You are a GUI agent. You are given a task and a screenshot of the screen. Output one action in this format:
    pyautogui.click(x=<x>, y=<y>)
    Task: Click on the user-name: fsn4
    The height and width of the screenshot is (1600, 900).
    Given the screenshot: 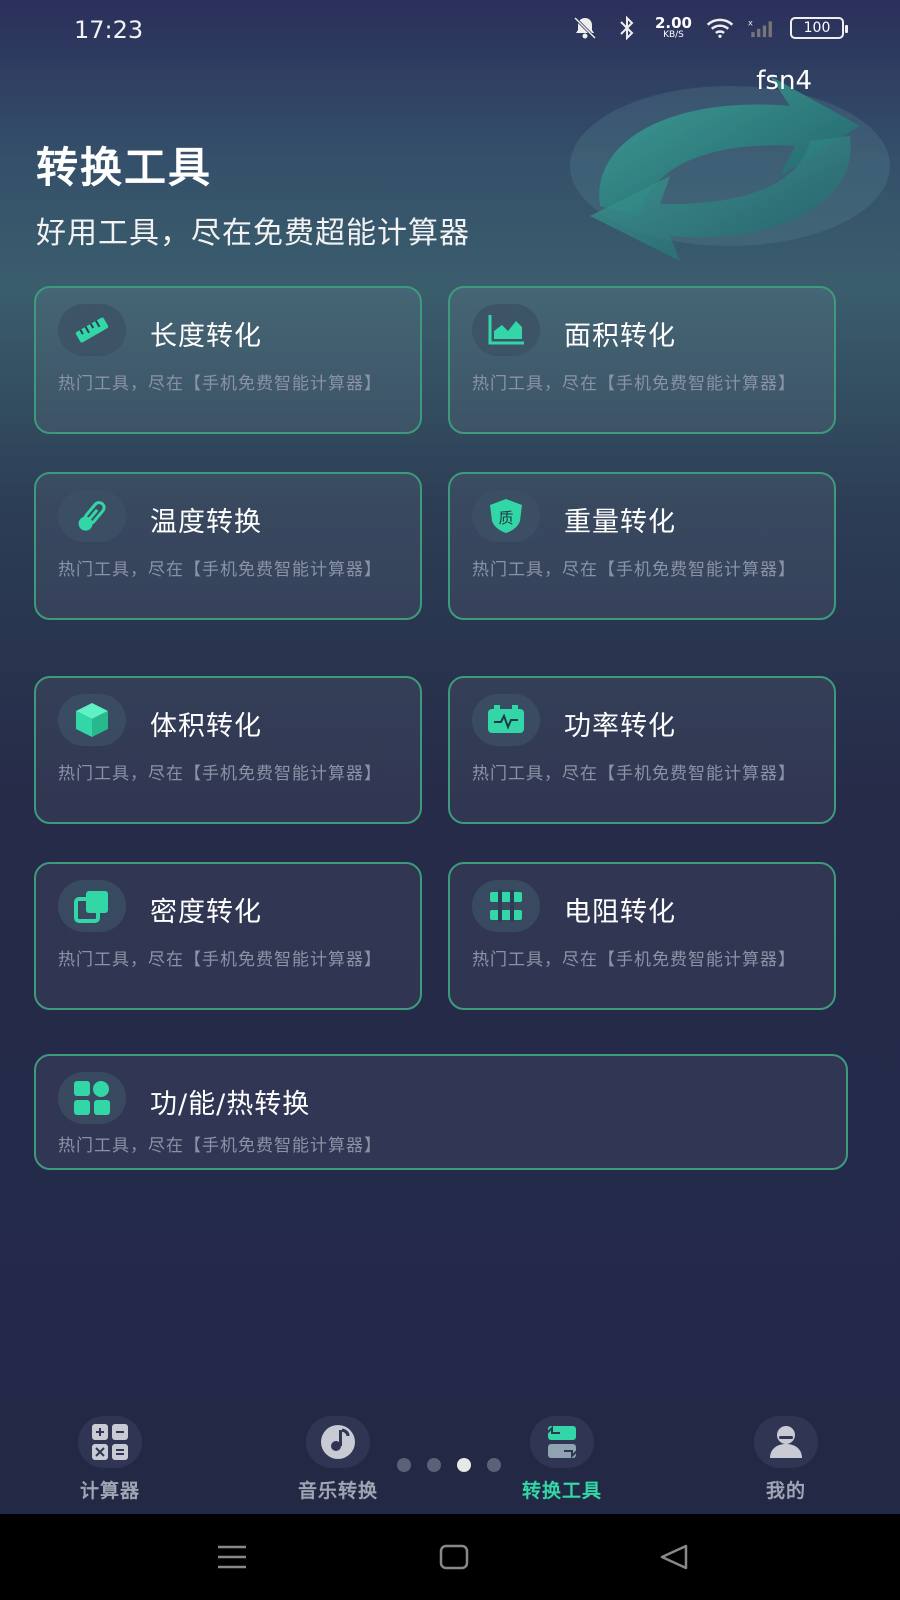 What is the action you would take?
    pyautogui.click(x=784, y=81)
    